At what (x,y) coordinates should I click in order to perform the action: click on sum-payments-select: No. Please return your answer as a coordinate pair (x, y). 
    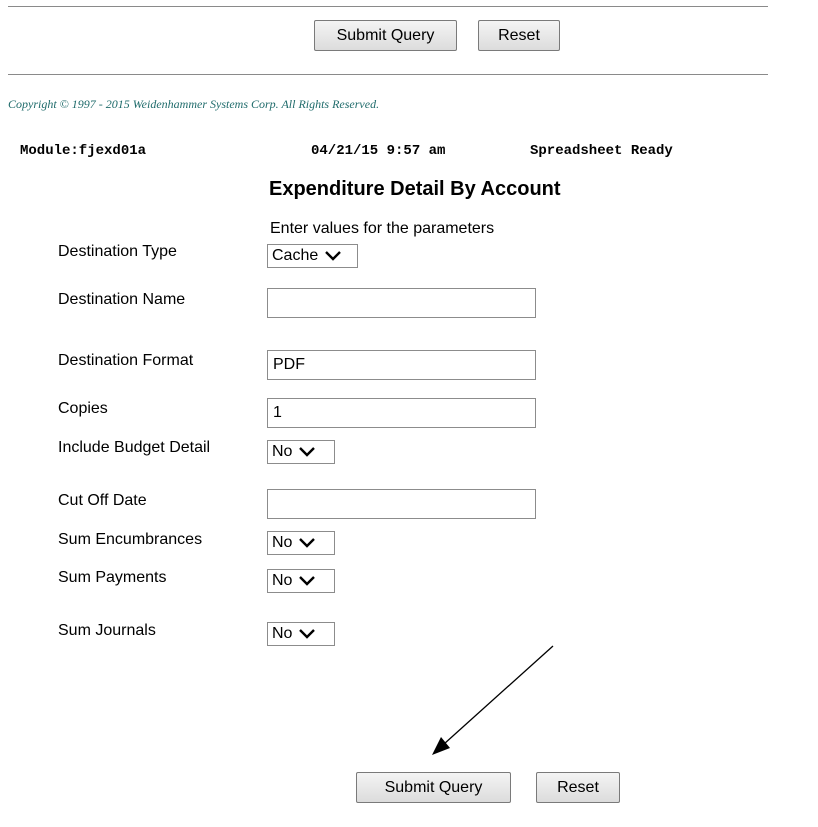
    Looking at the image, I should click on (301, 581).